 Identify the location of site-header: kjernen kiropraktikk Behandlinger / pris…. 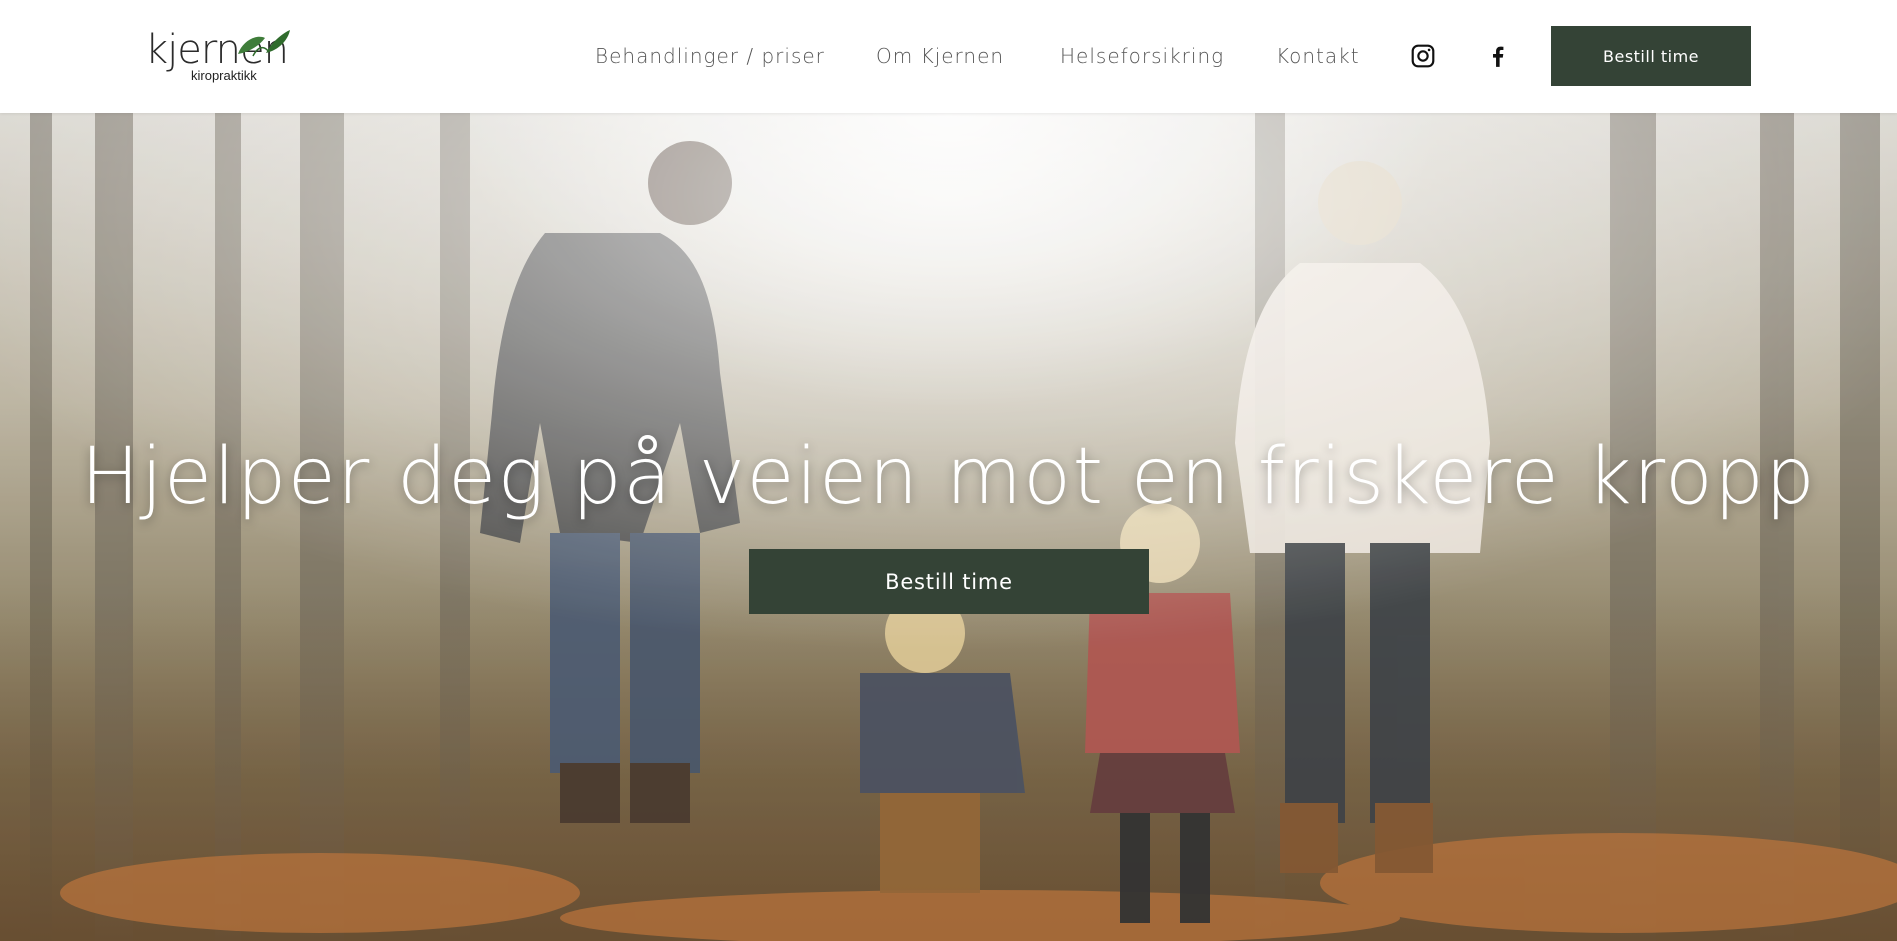
(948, 56).